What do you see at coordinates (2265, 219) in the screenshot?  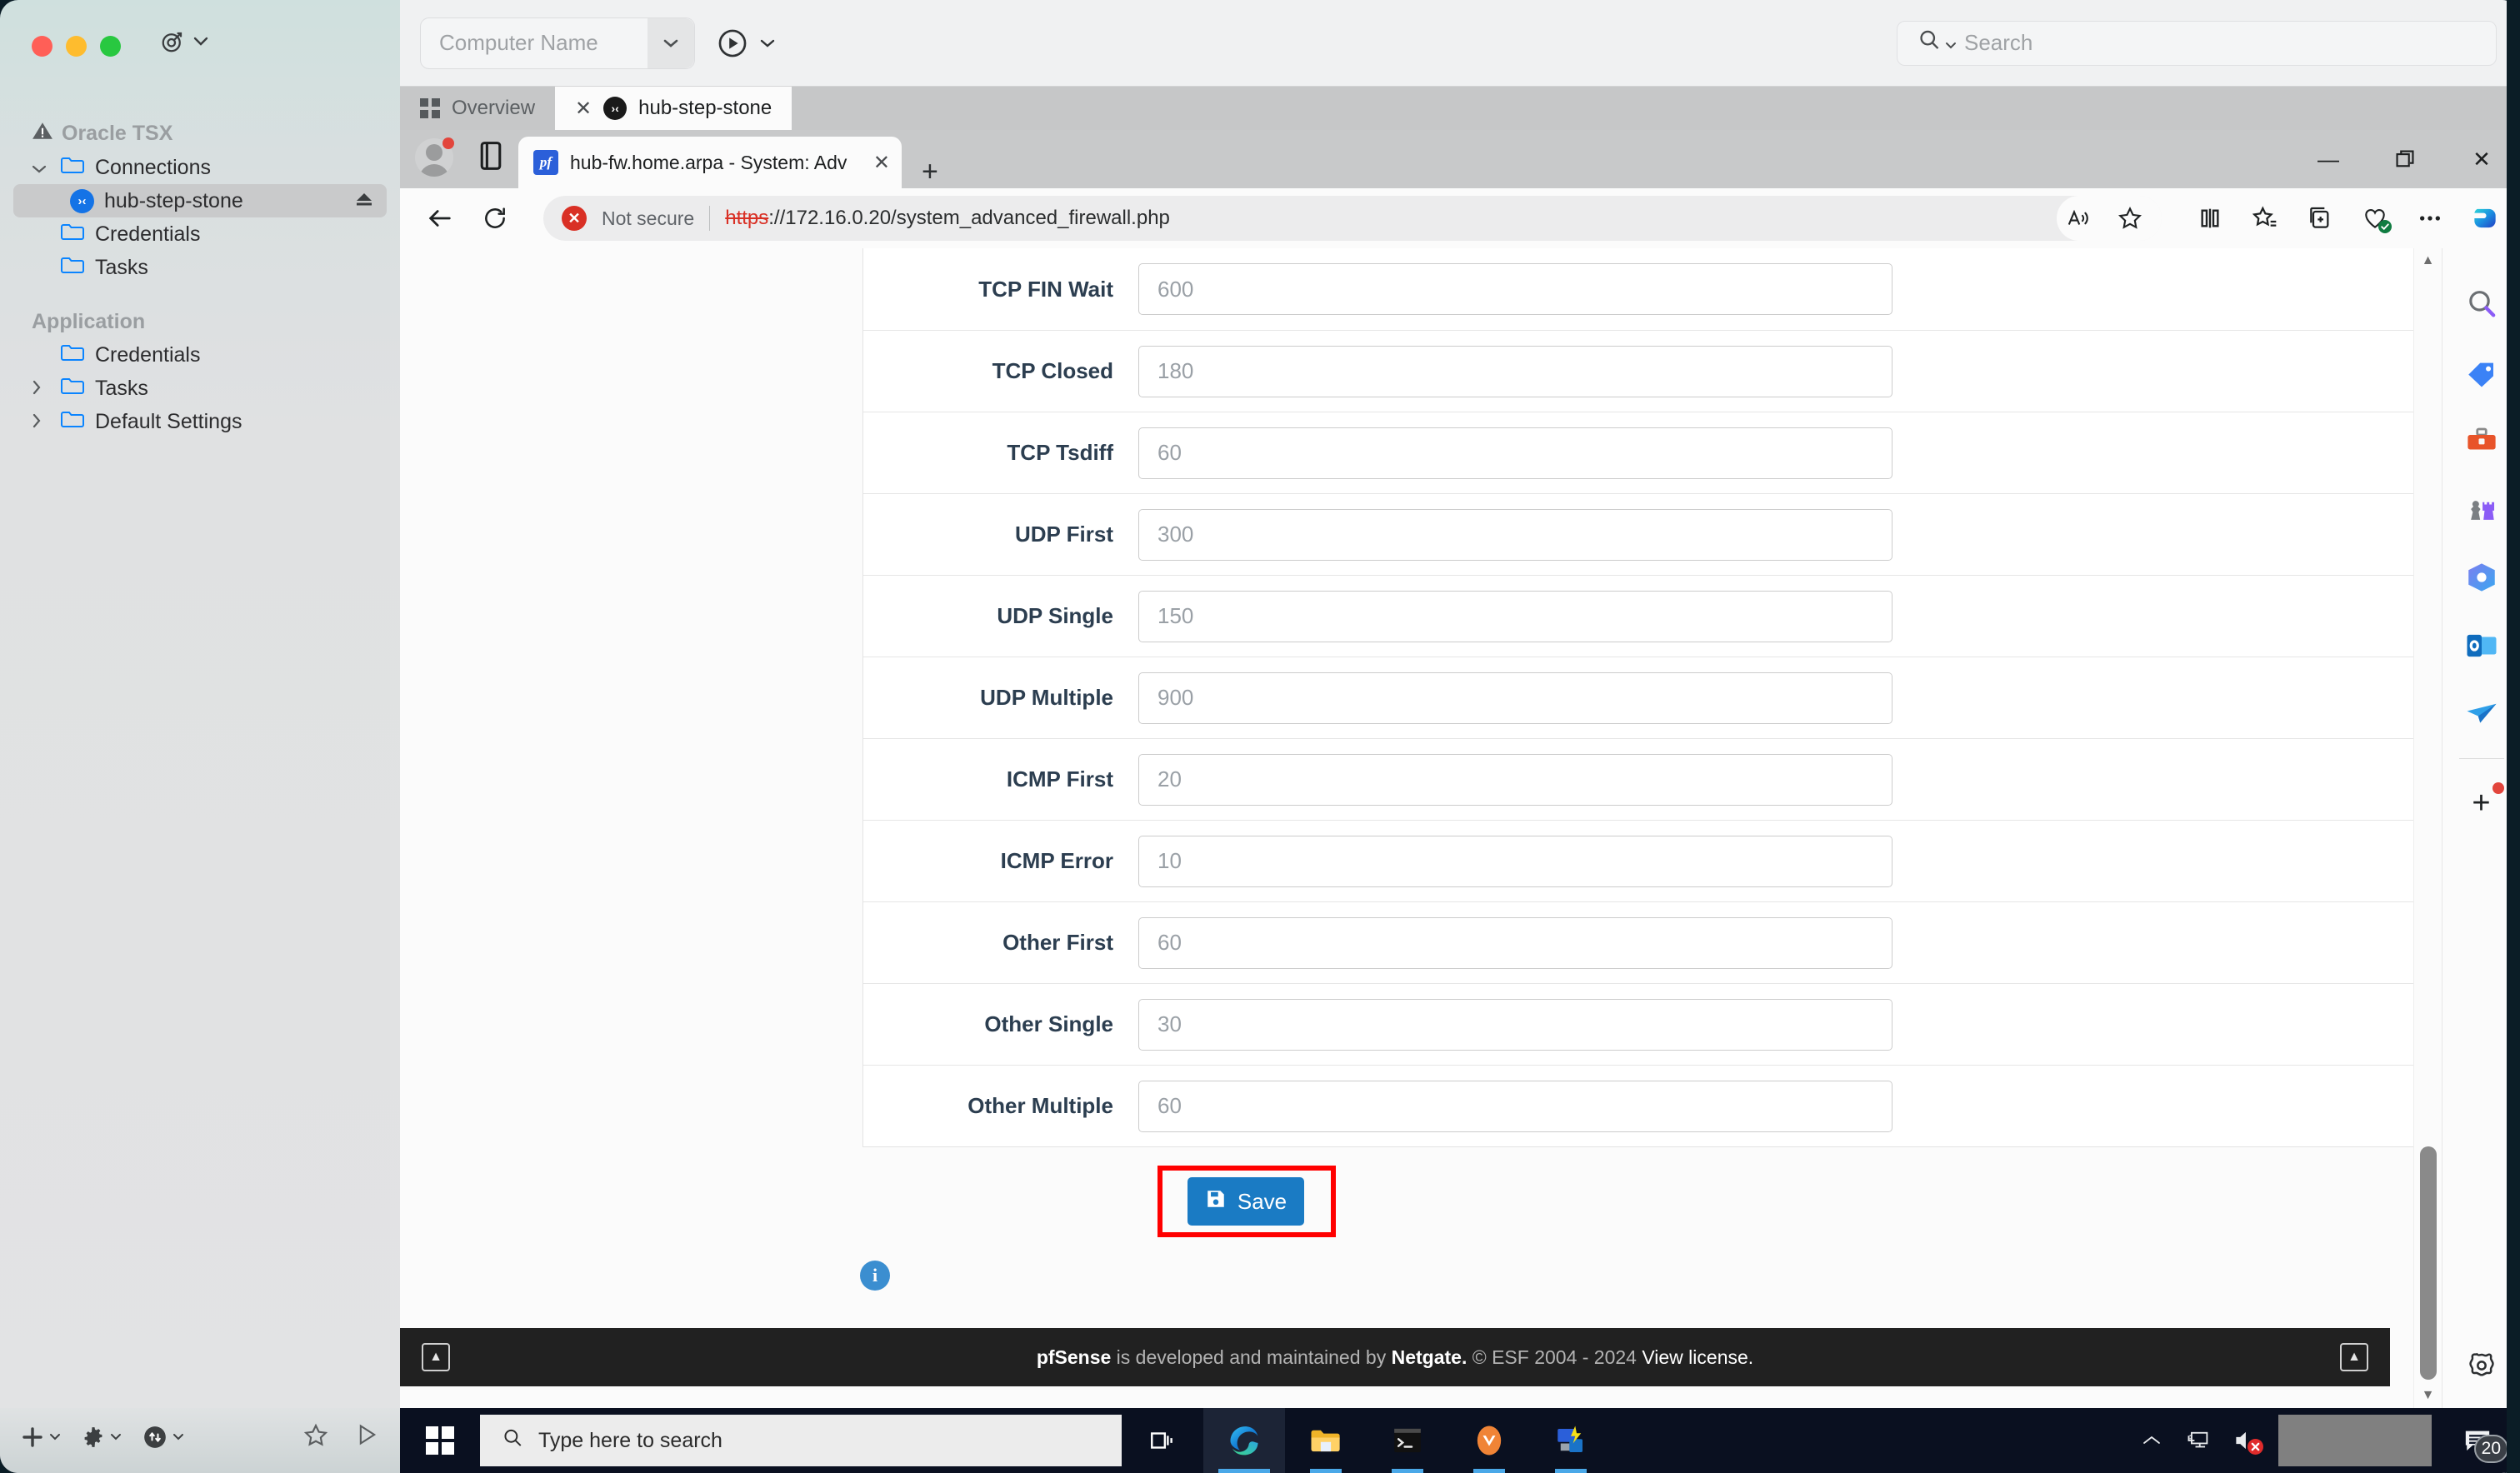 I see `favorites-icon` at bounding box center [2265, 219].